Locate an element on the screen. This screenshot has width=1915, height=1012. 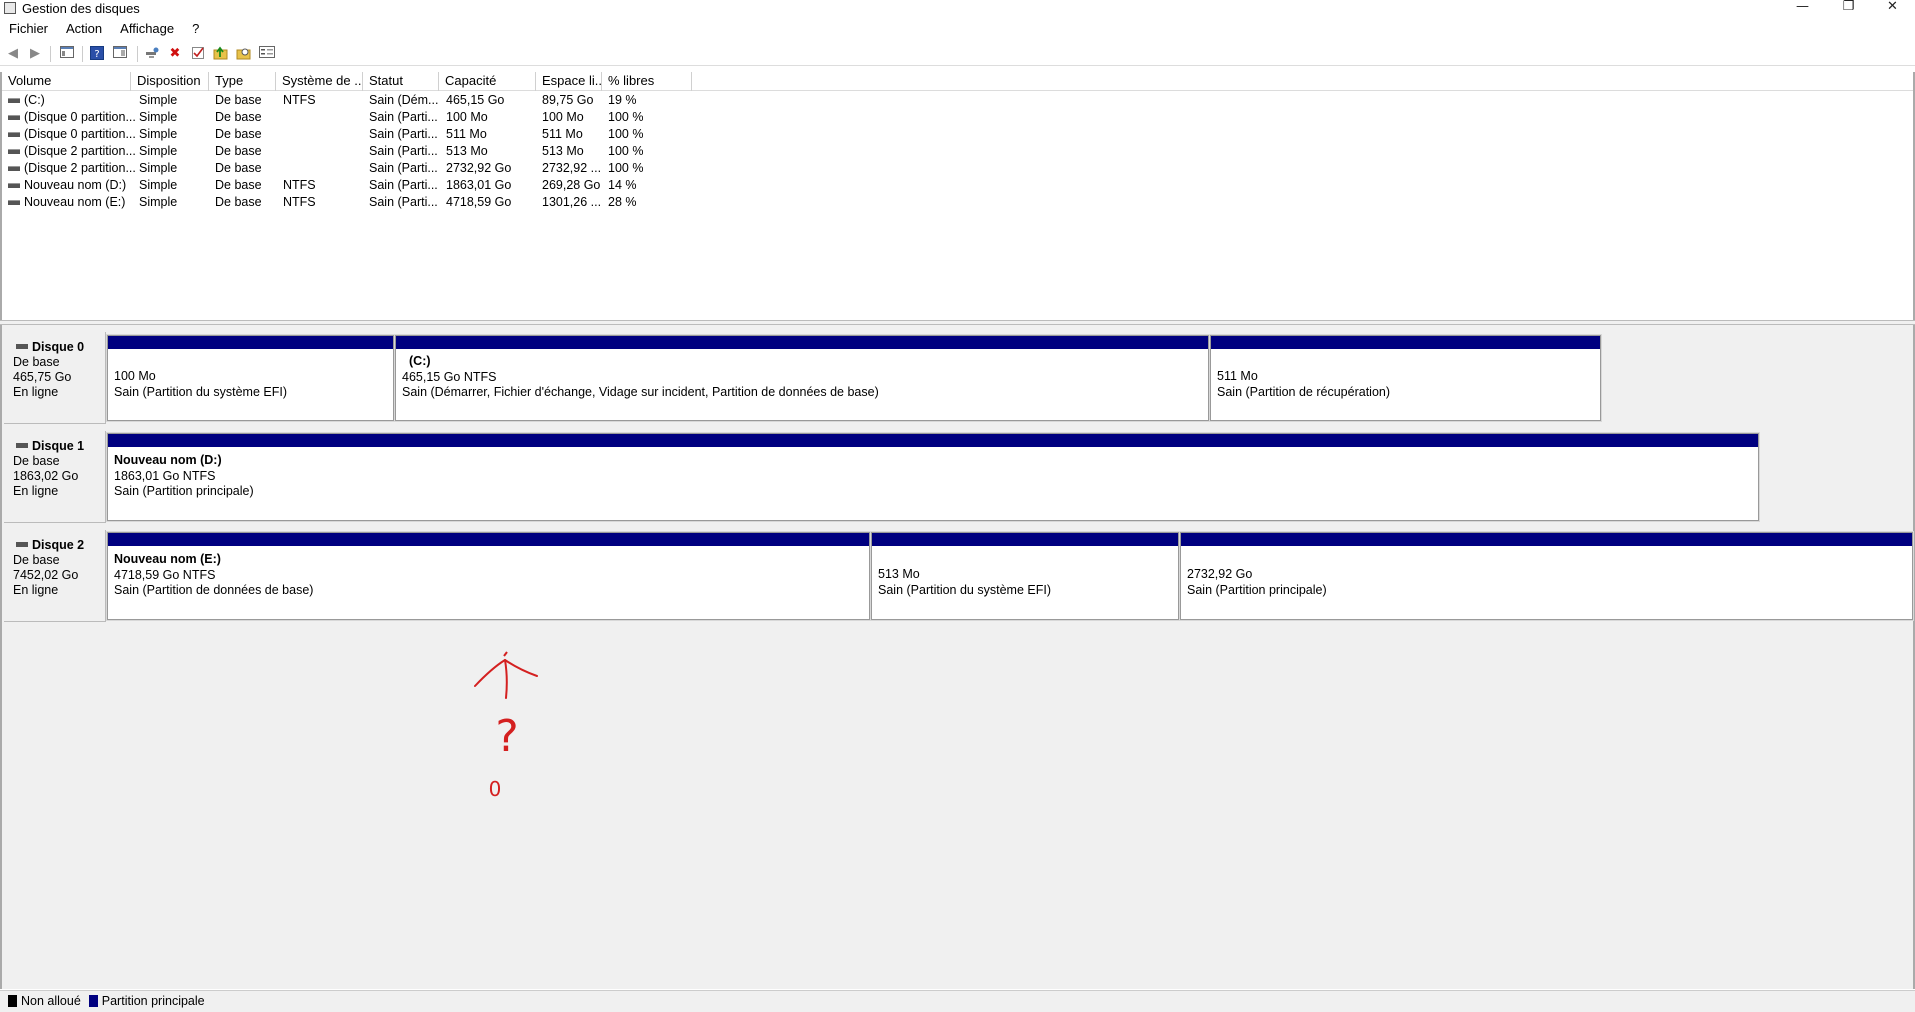
title-bar: Gestion des disques — ❐ ✕ is located at coordinates (957, 9).